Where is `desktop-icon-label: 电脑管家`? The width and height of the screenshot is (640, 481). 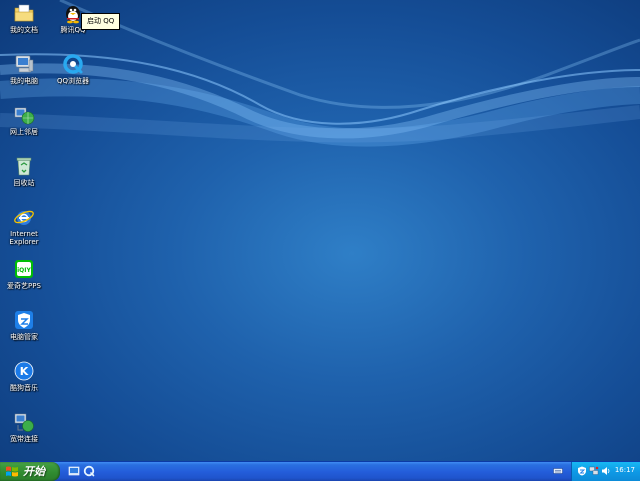
desktop-icon-label: 电脑管家 is located at coordinates (24, 337).